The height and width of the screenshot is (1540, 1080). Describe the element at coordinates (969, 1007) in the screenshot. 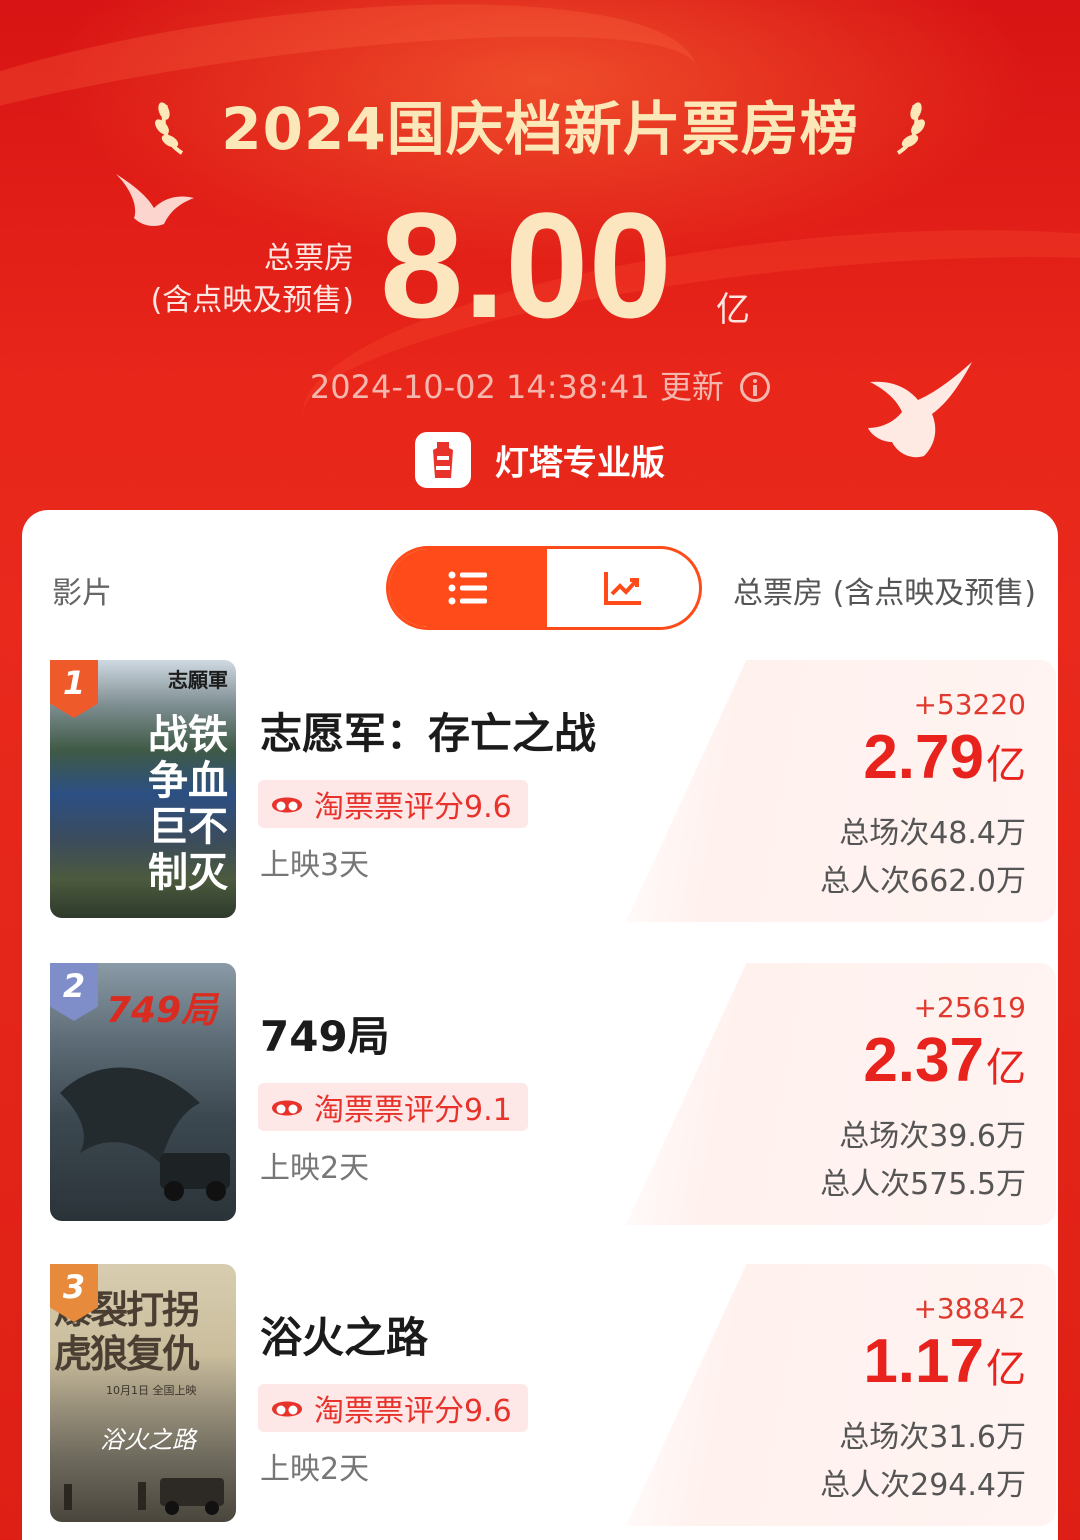

I see `realtime-increment: +25619` at that location.